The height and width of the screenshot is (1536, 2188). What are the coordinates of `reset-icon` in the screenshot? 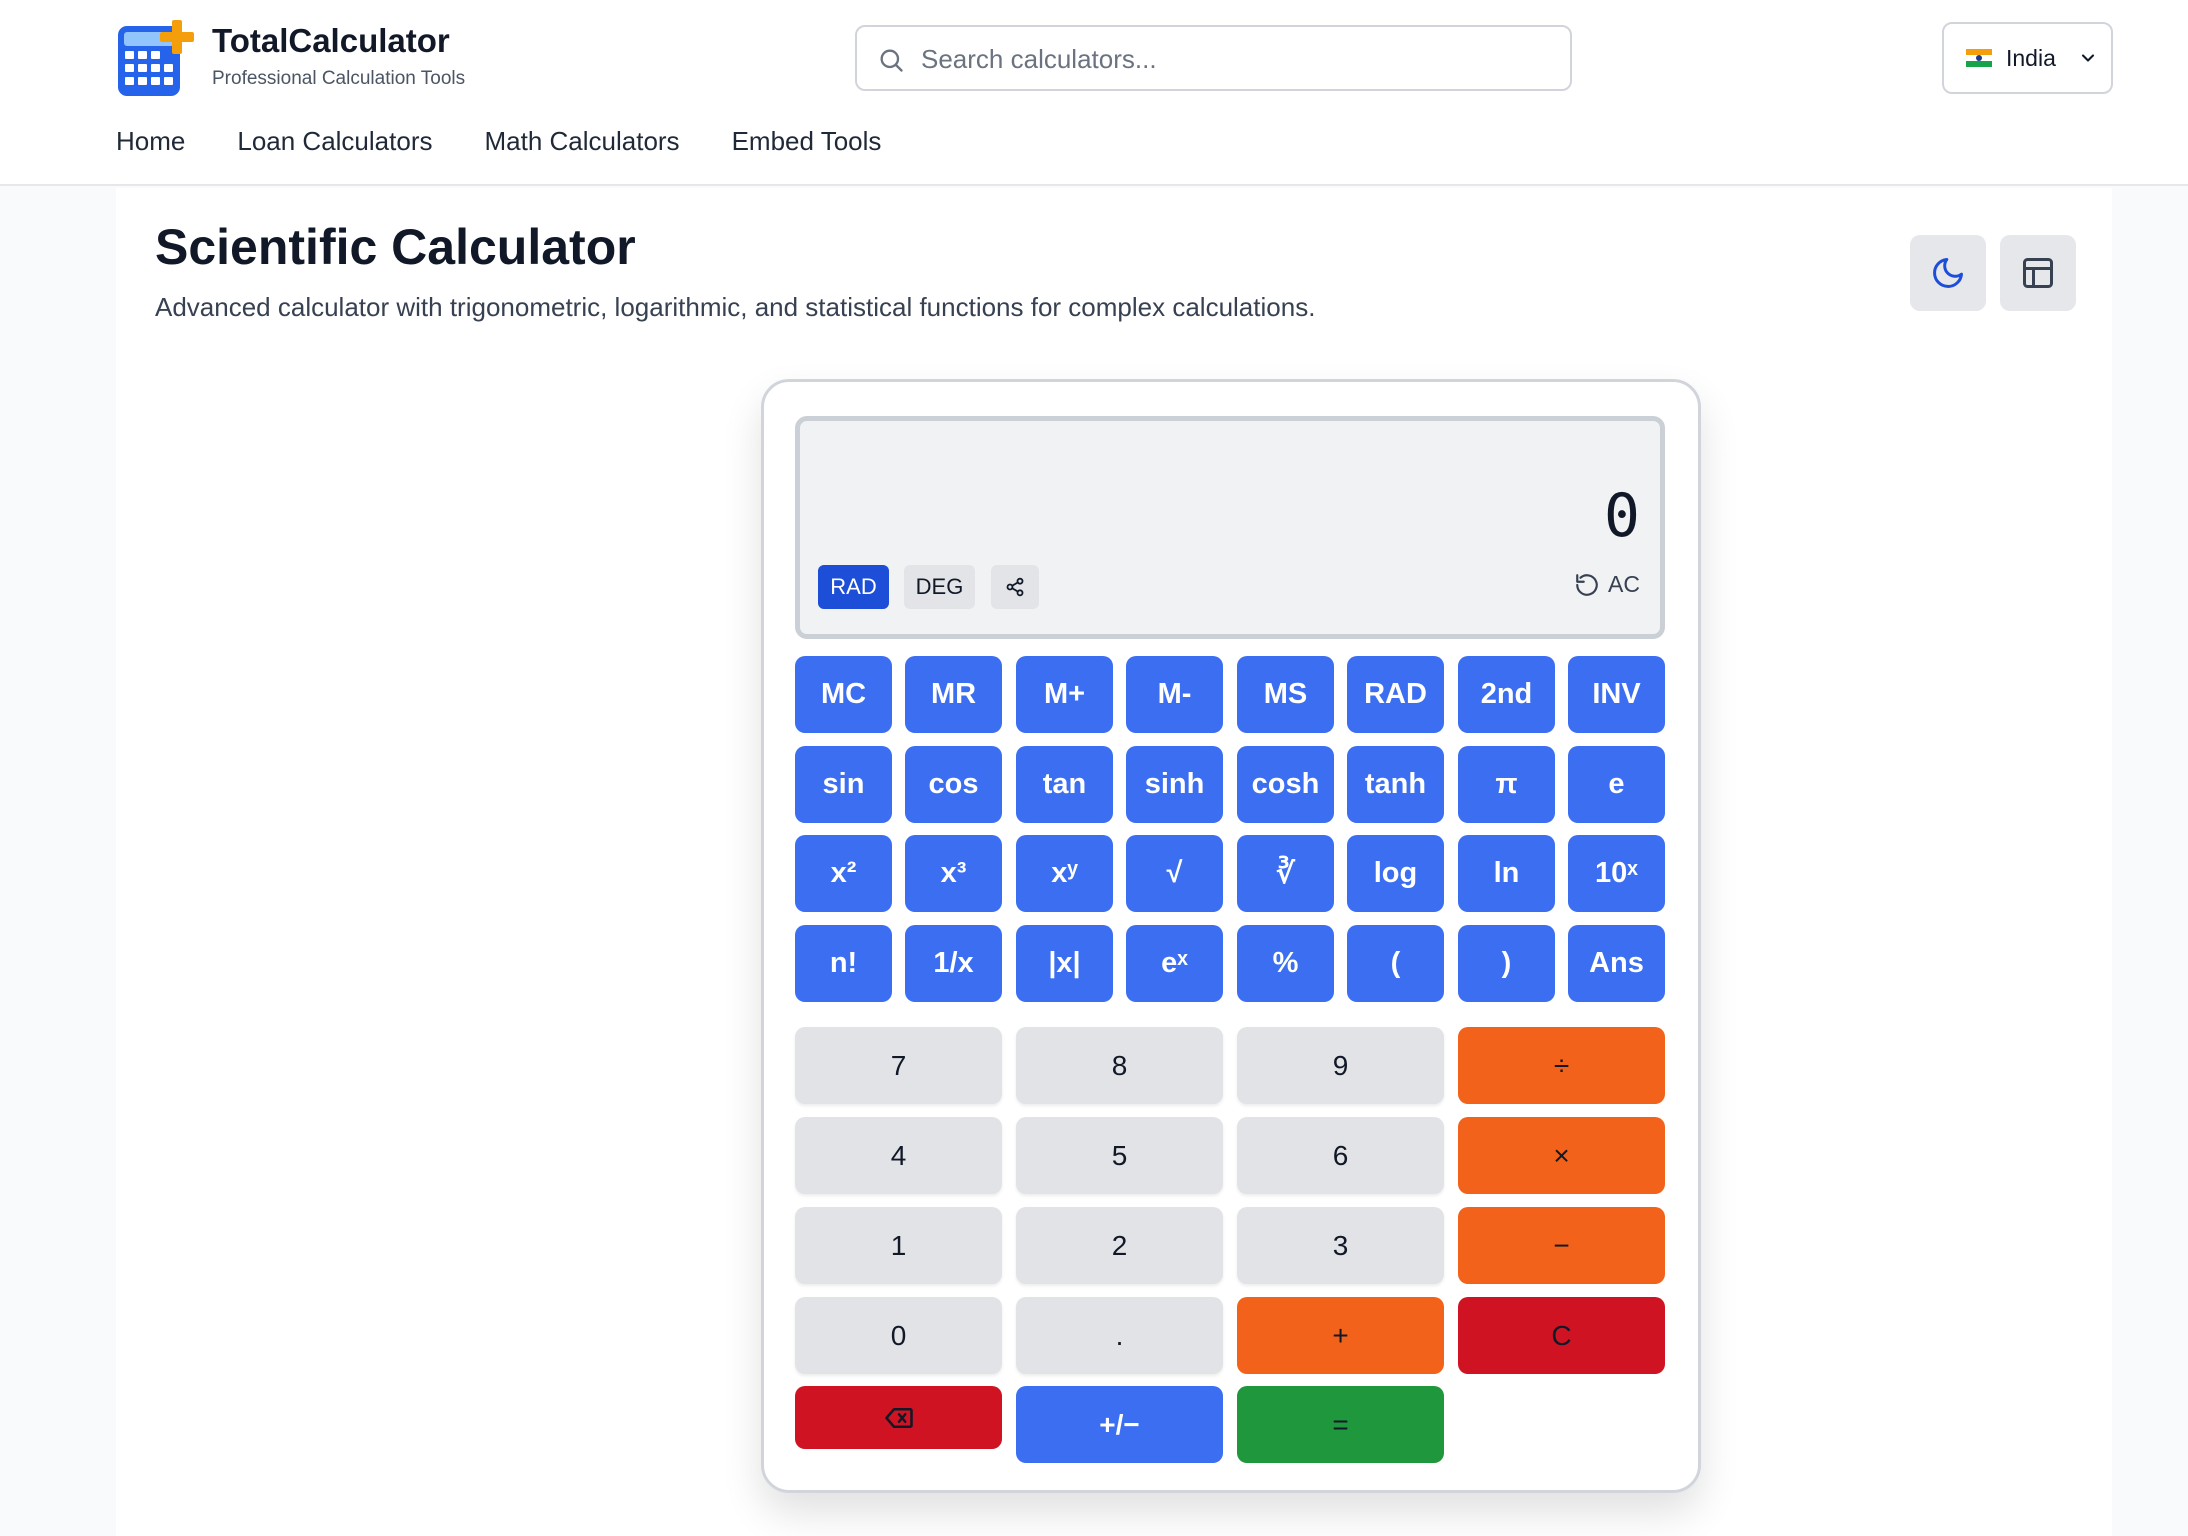 It's located at (1587, 584).